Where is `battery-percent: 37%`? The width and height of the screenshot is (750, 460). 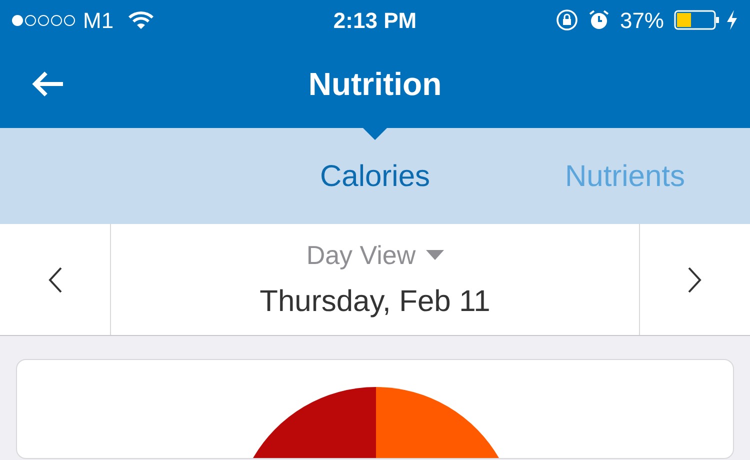 battery-percent: 37% is located at coordinates (642, 20).